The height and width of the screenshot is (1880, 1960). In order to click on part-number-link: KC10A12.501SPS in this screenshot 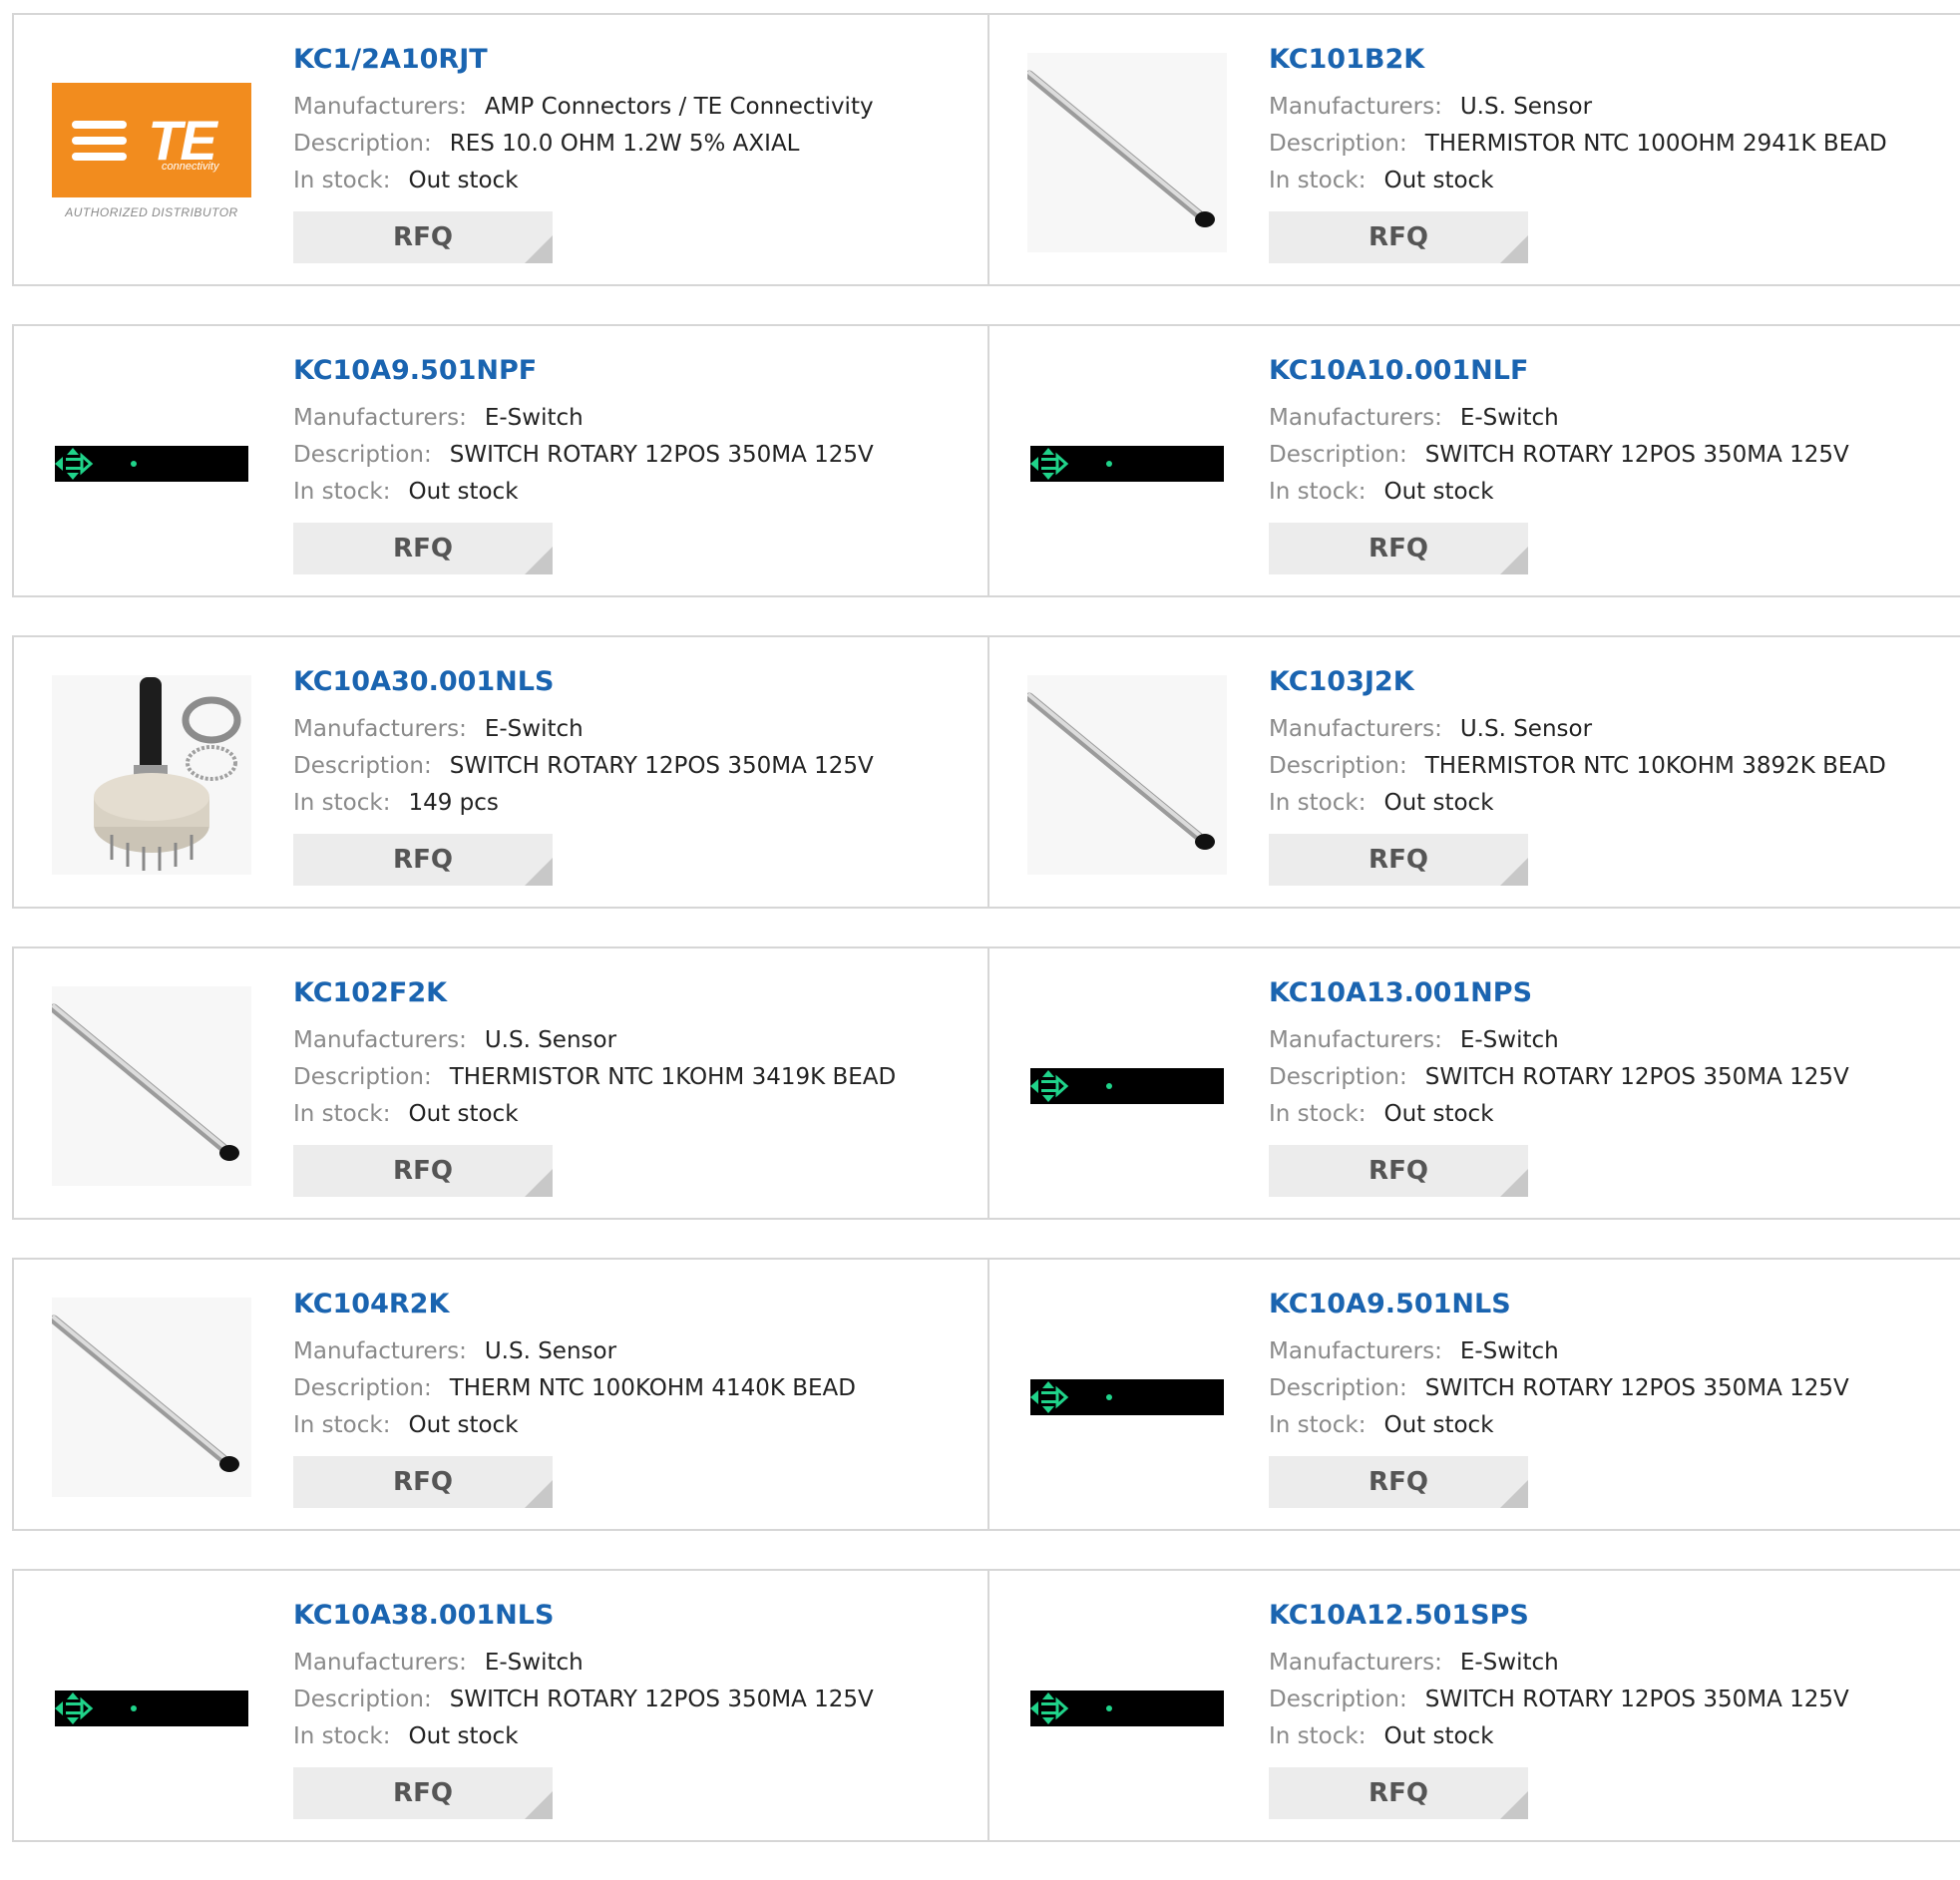, I will do `click(1610, 1616)`.